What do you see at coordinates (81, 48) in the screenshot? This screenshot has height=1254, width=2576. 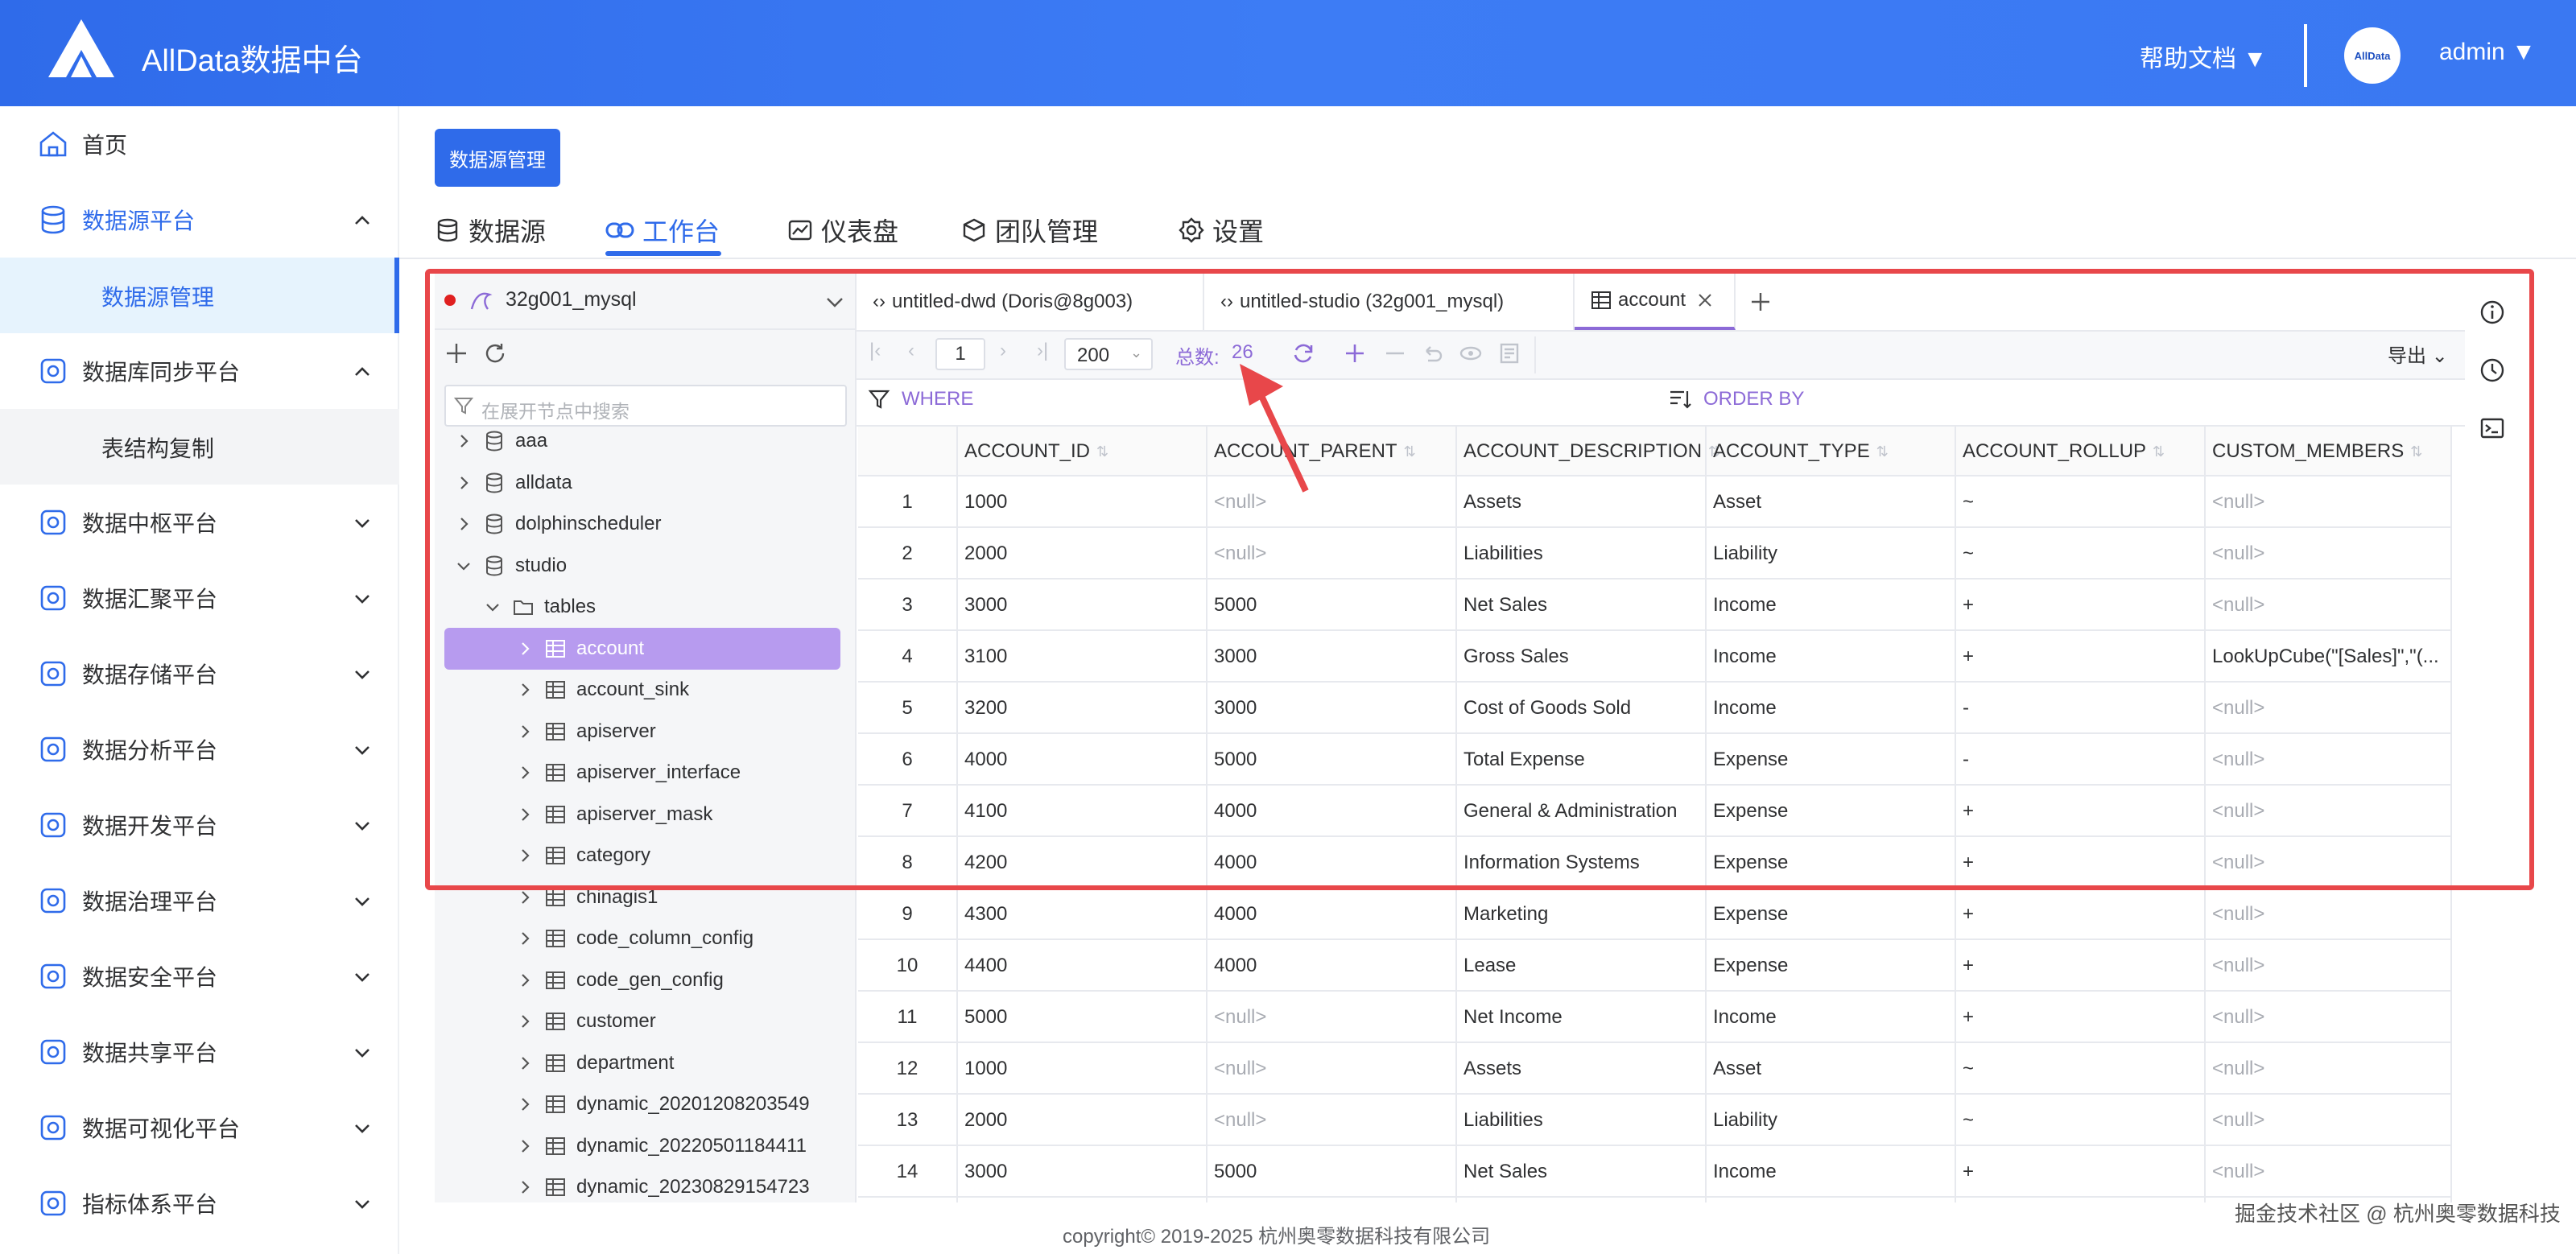 I see `alldata-logo` at bounding box center [81, 48].